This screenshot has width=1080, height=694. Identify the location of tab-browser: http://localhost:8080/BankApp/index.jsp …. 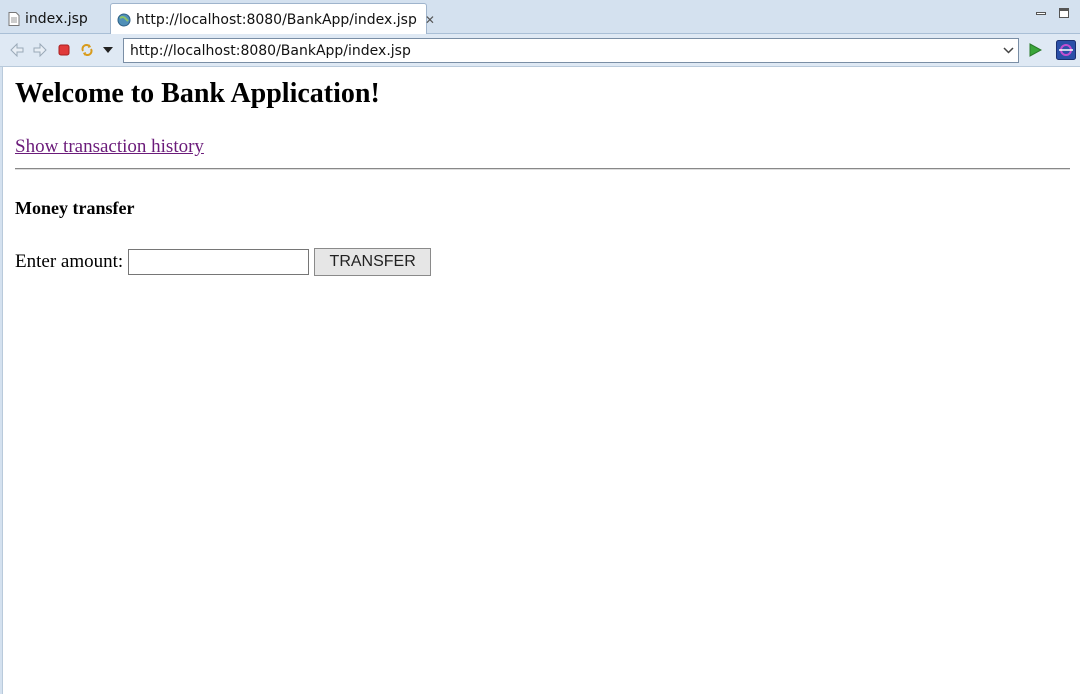
(272, 19).